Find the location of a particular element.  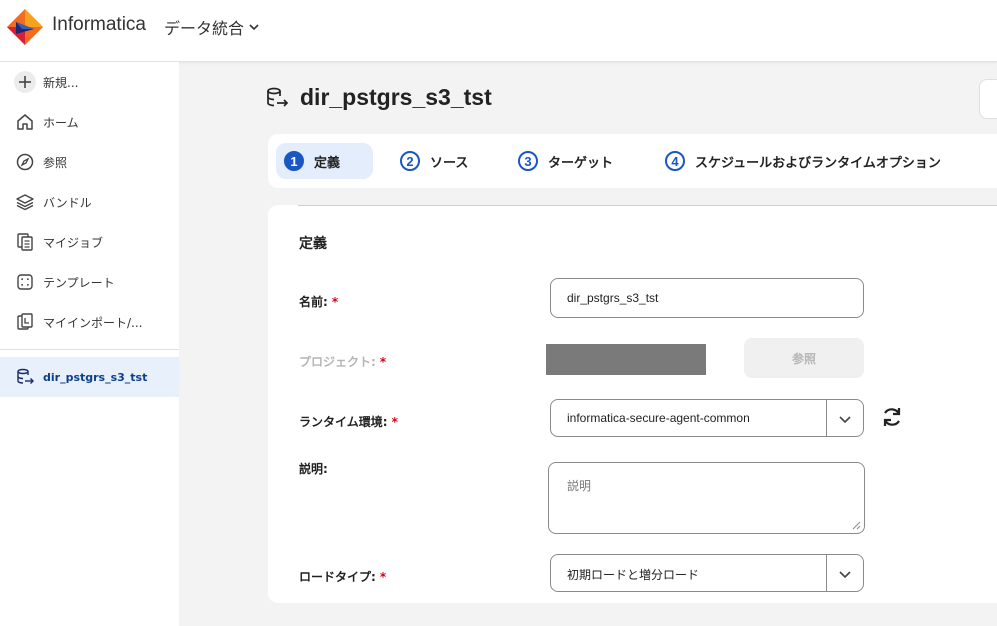

wizard-steps: 1 定義 2 ソース 3 ターゲット 4 スケジュールおよびランタイムオプション is located at coordinates (632, 161).